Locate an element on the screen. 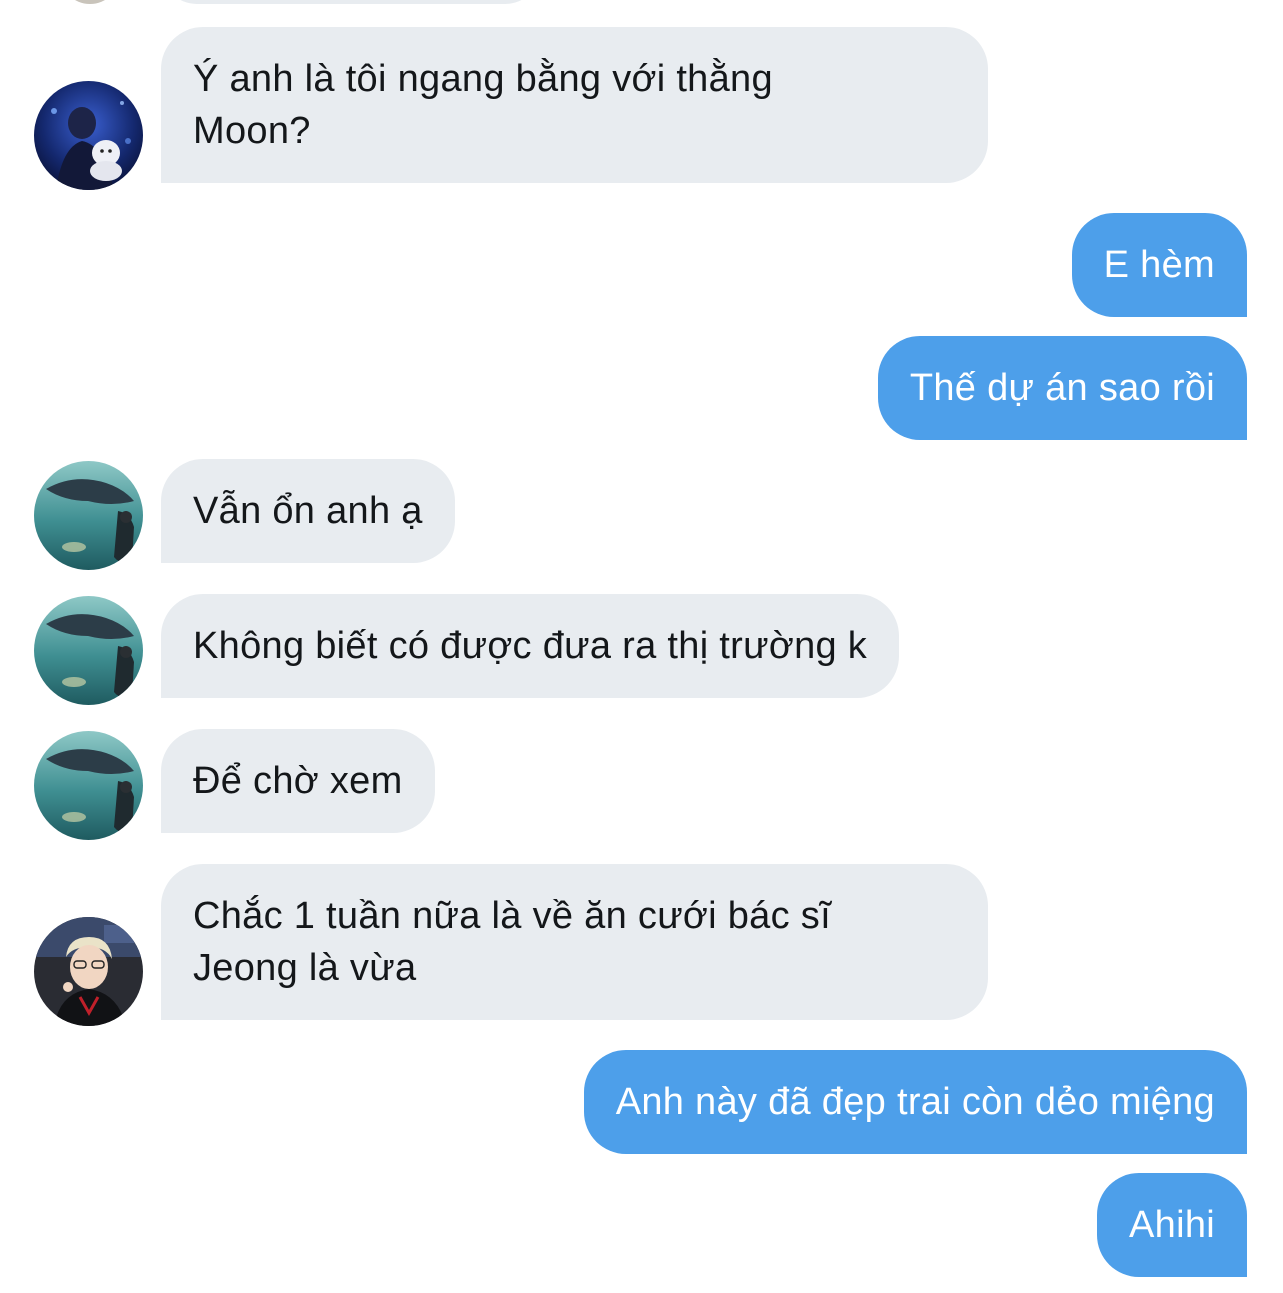 Image resolution: width=1283 pixels, height=1293 pixels. outgoing-message-bubble: Ahihi is located at coordinates (1172, 1225).